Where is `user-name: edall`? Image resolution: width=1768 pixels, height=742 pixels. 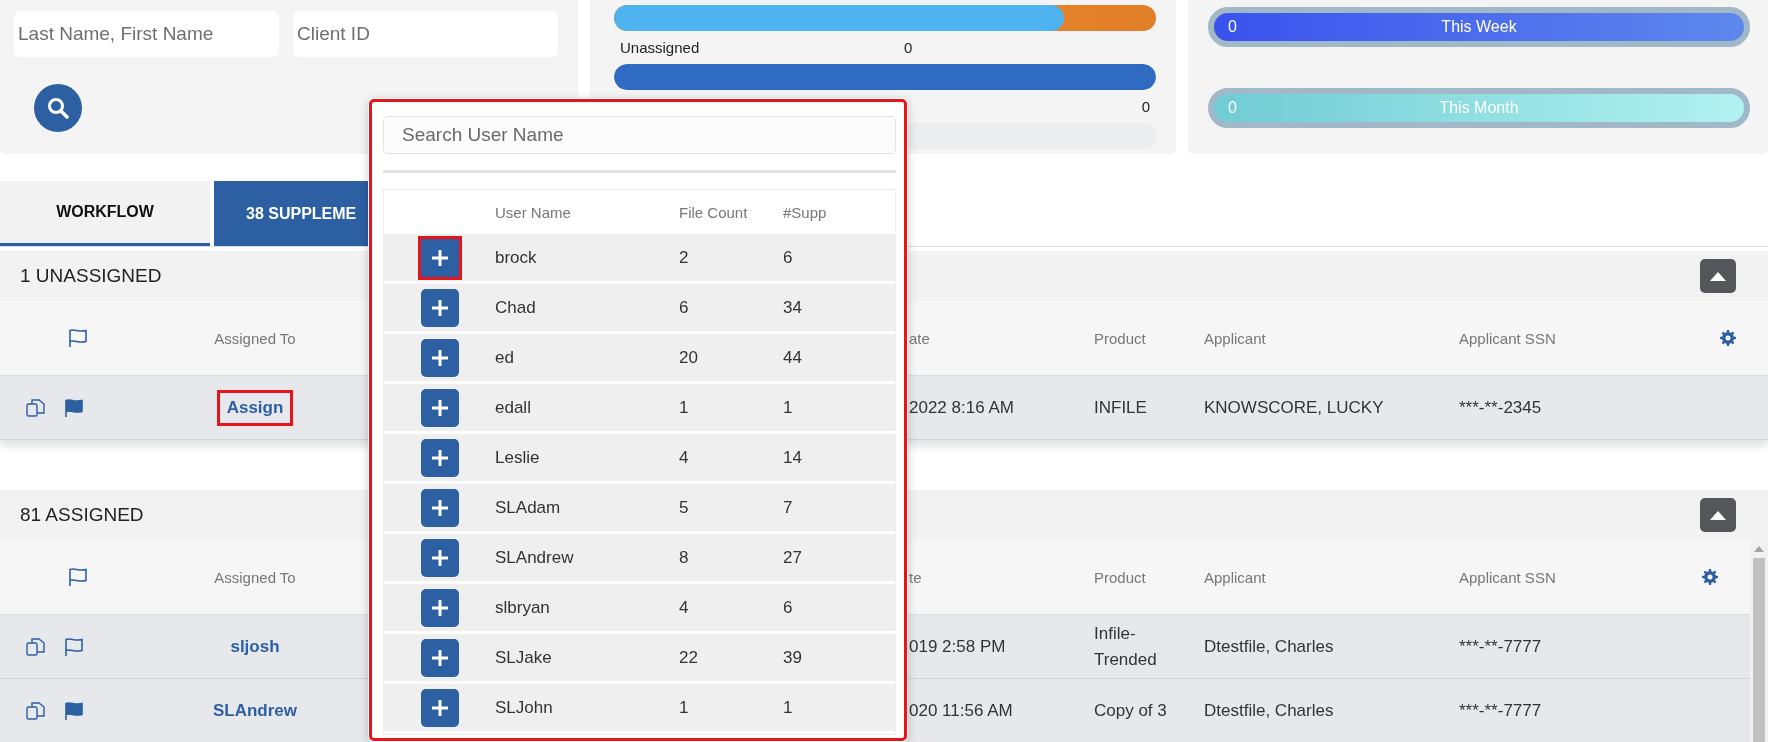 user-name: edall is located at coordinates (513, 407).